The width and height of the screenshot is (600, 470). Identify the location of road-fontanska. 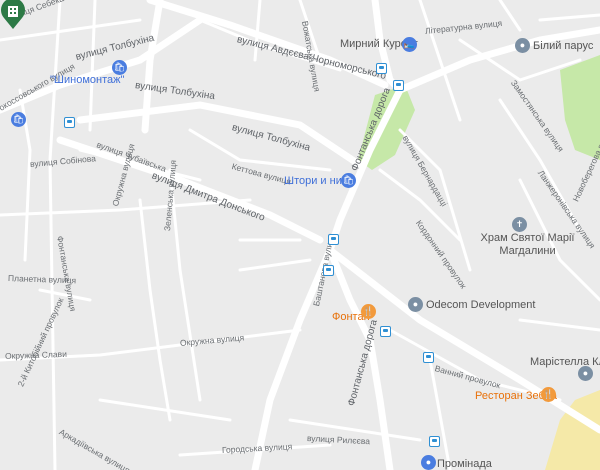
(365, 170).